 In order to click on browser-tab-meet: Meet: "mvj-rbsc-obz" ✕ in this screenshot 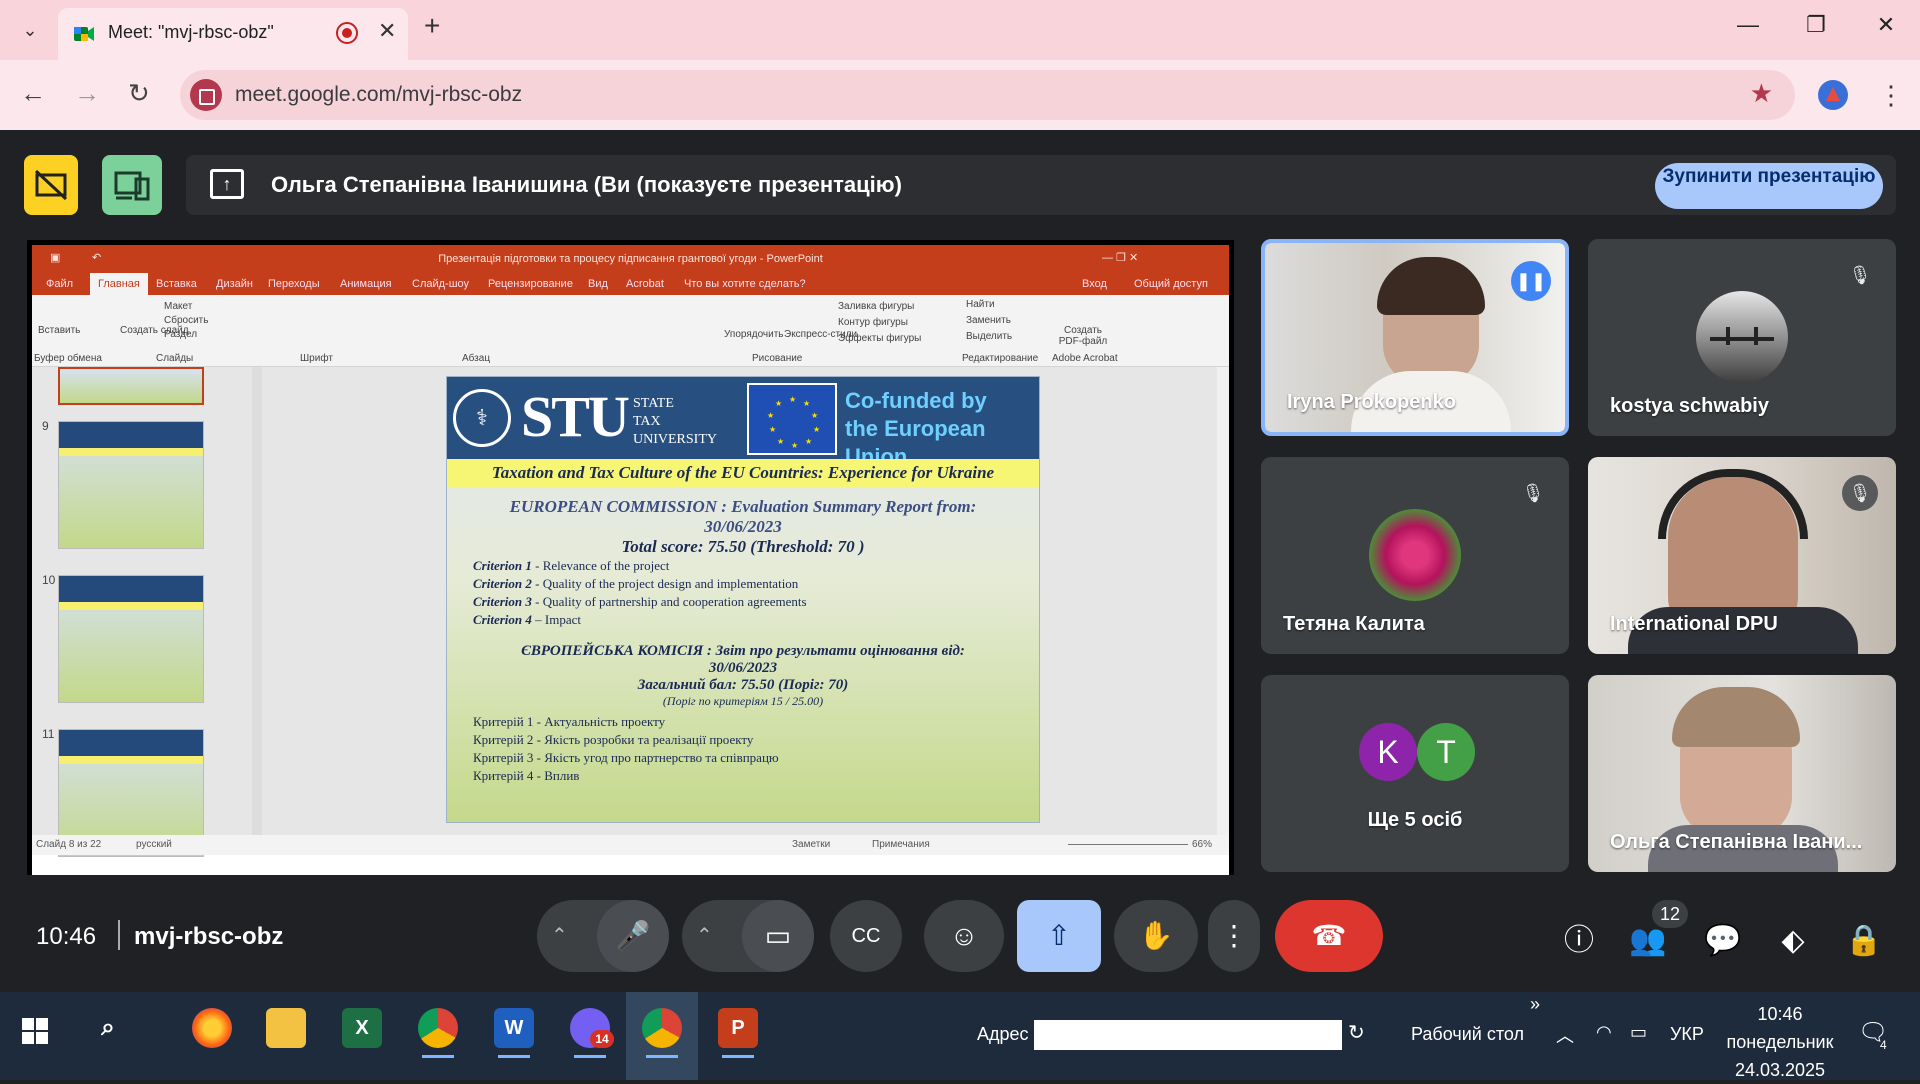, I will do `click(233, 34)`.